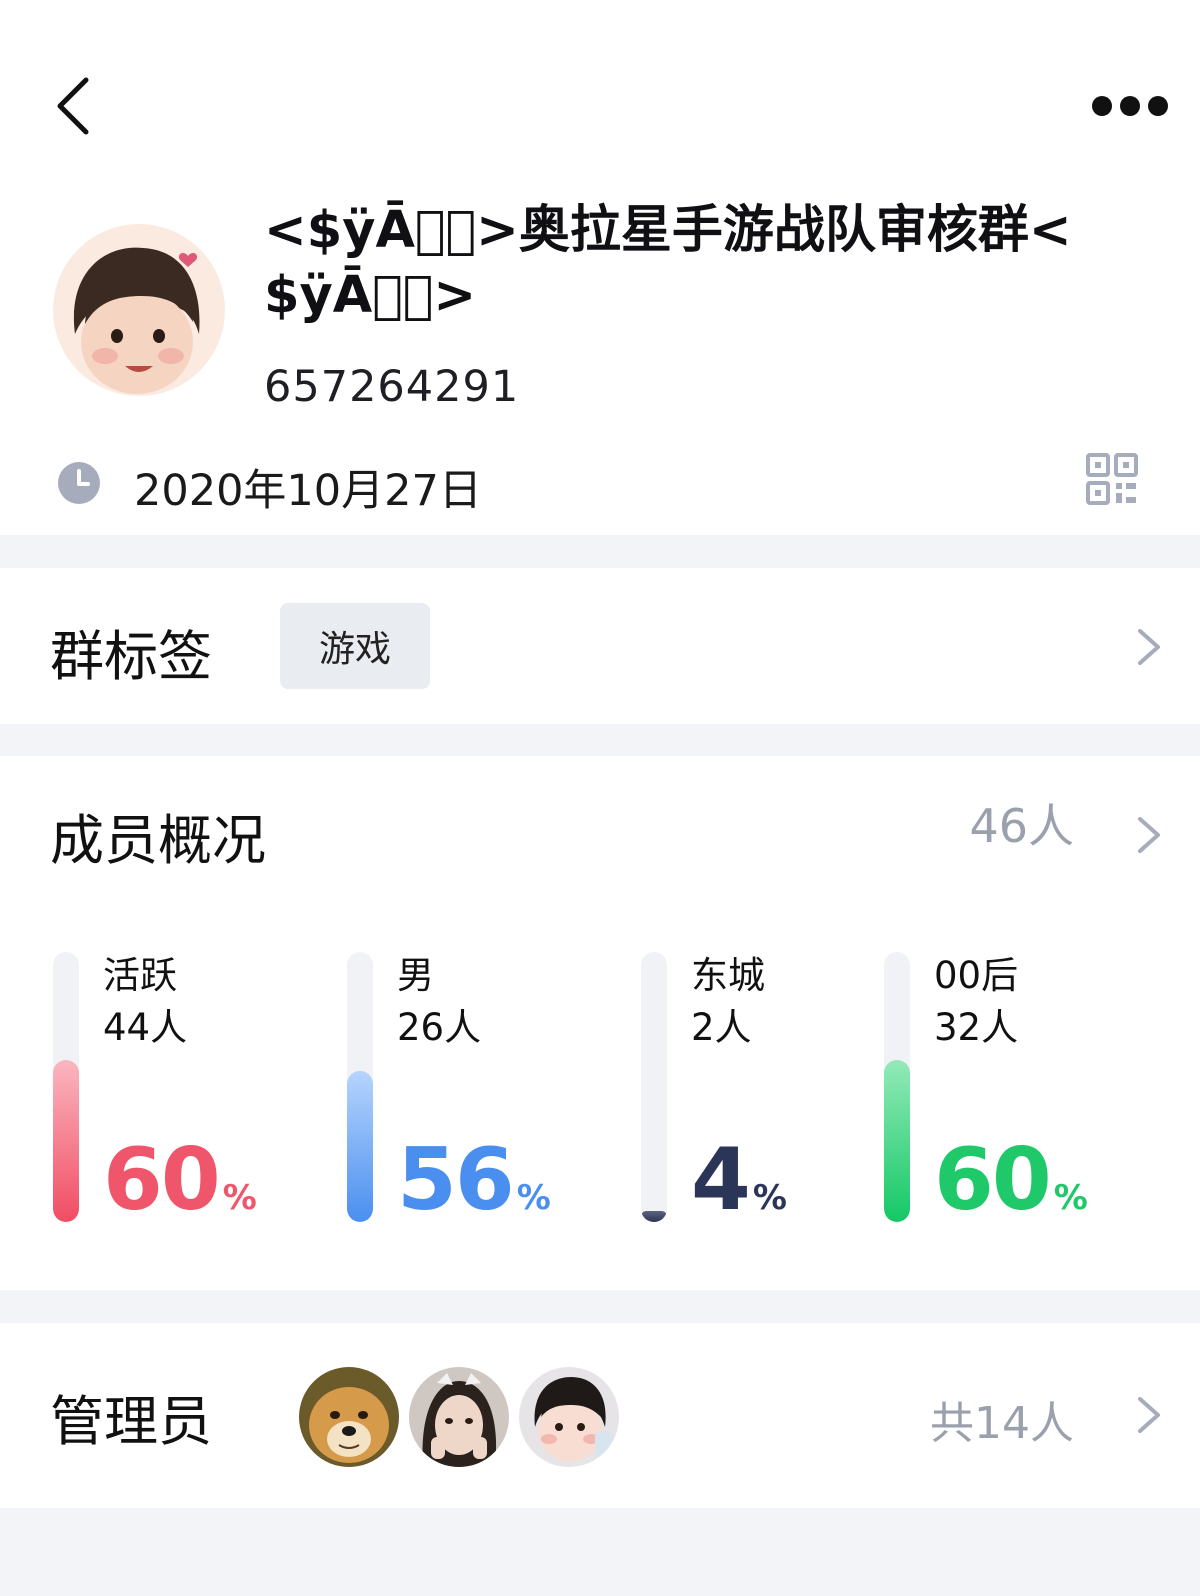 This screenshot has height=1596, width=1200. What do you see at coordinates (976, 975) in the screenshot?
I see `stat-label: 00后` at bounding box center [976, 975].